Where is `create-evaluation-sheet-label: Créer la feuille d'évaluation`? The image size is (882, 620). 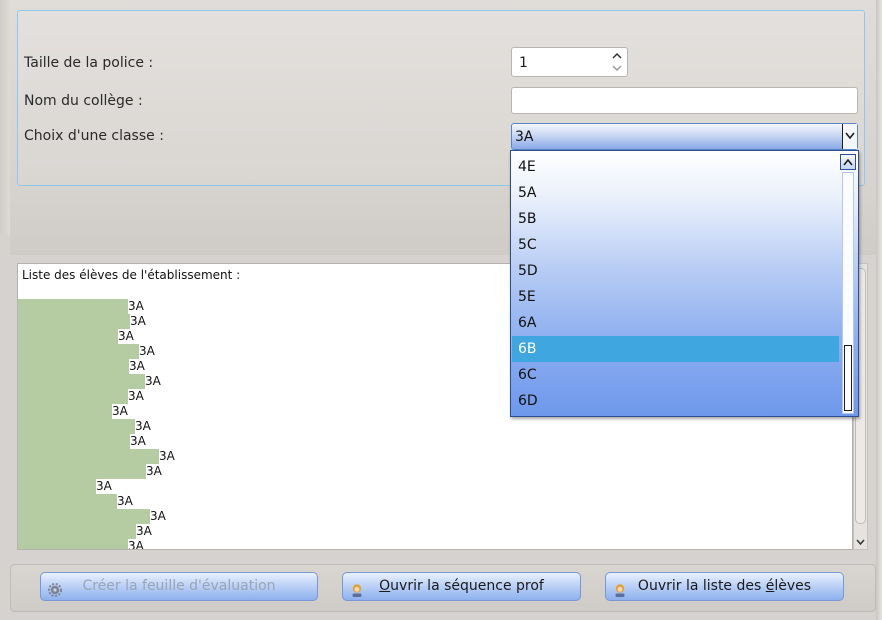
create-evaluation-sheet-label: Créer la feuille d'évaluation is located at coordinates (179, 586).